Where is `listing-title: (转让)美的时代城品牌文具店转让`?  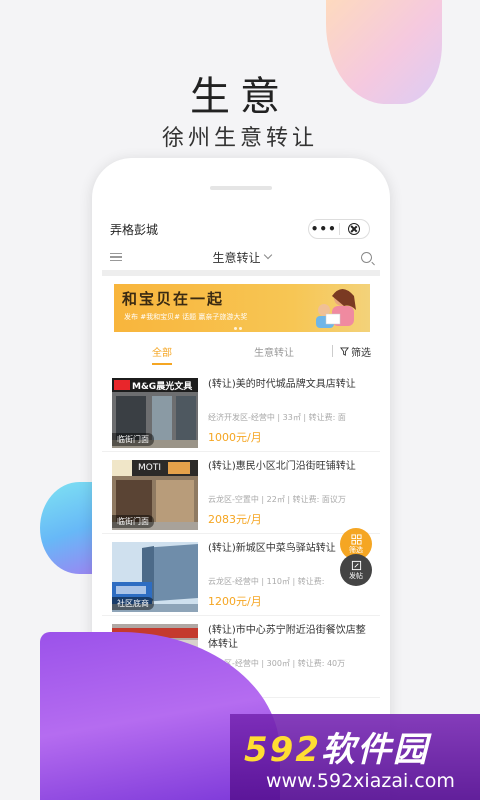 listing-title: (转让)美的时代城品牌文具店转让 is located at coordinates (282, 384).